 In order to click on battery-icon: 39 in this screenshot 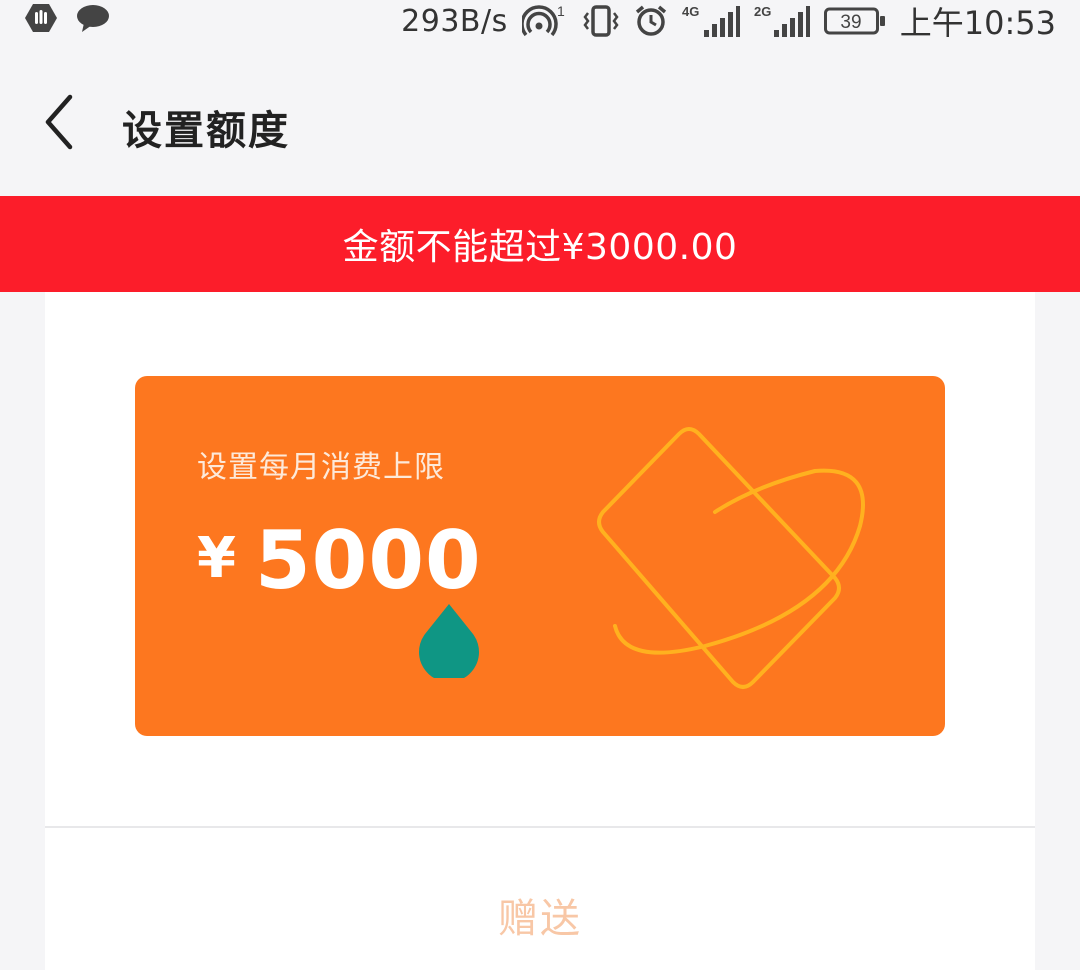, I will do `click(854, 21)`.